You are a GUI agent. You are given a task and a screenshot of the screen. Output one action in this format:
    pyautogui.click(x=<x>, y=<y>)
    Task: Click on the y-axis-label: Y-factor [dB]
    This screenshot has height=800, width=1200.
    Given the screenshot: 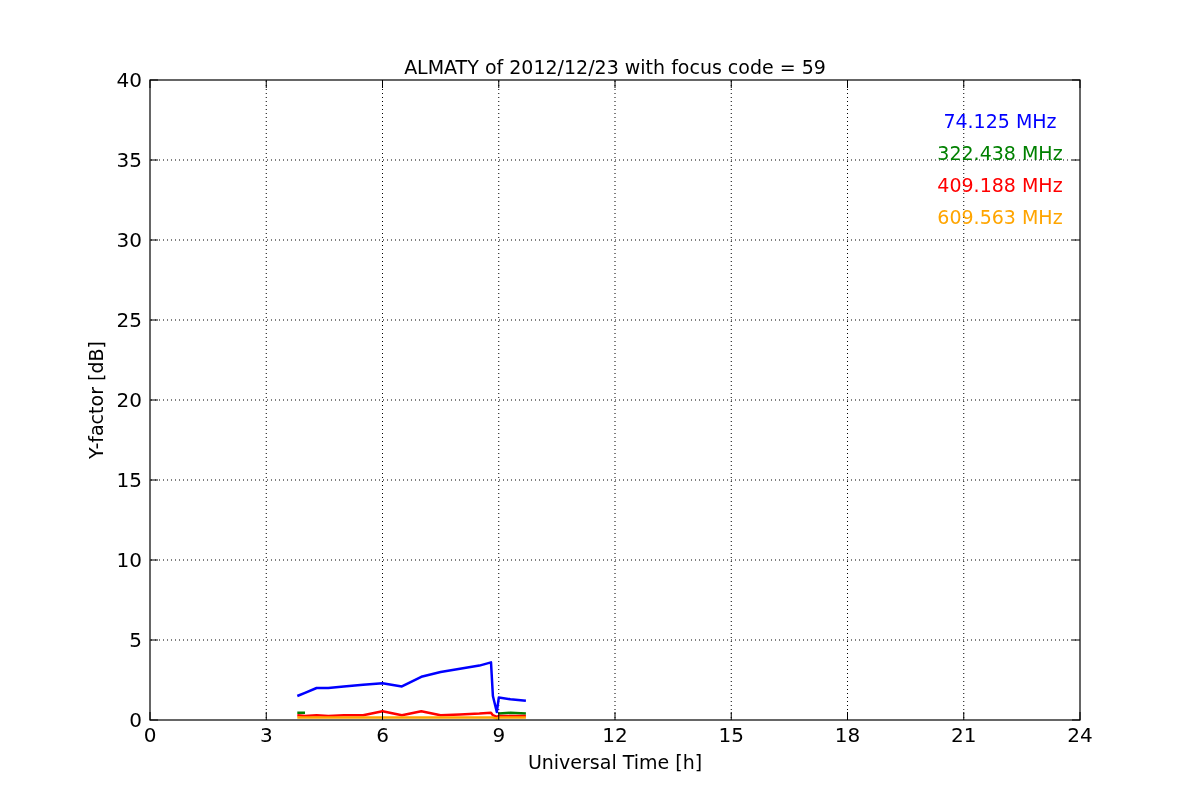 What is the action you would take?
    pyautogui.click(x=96, y=400)
    